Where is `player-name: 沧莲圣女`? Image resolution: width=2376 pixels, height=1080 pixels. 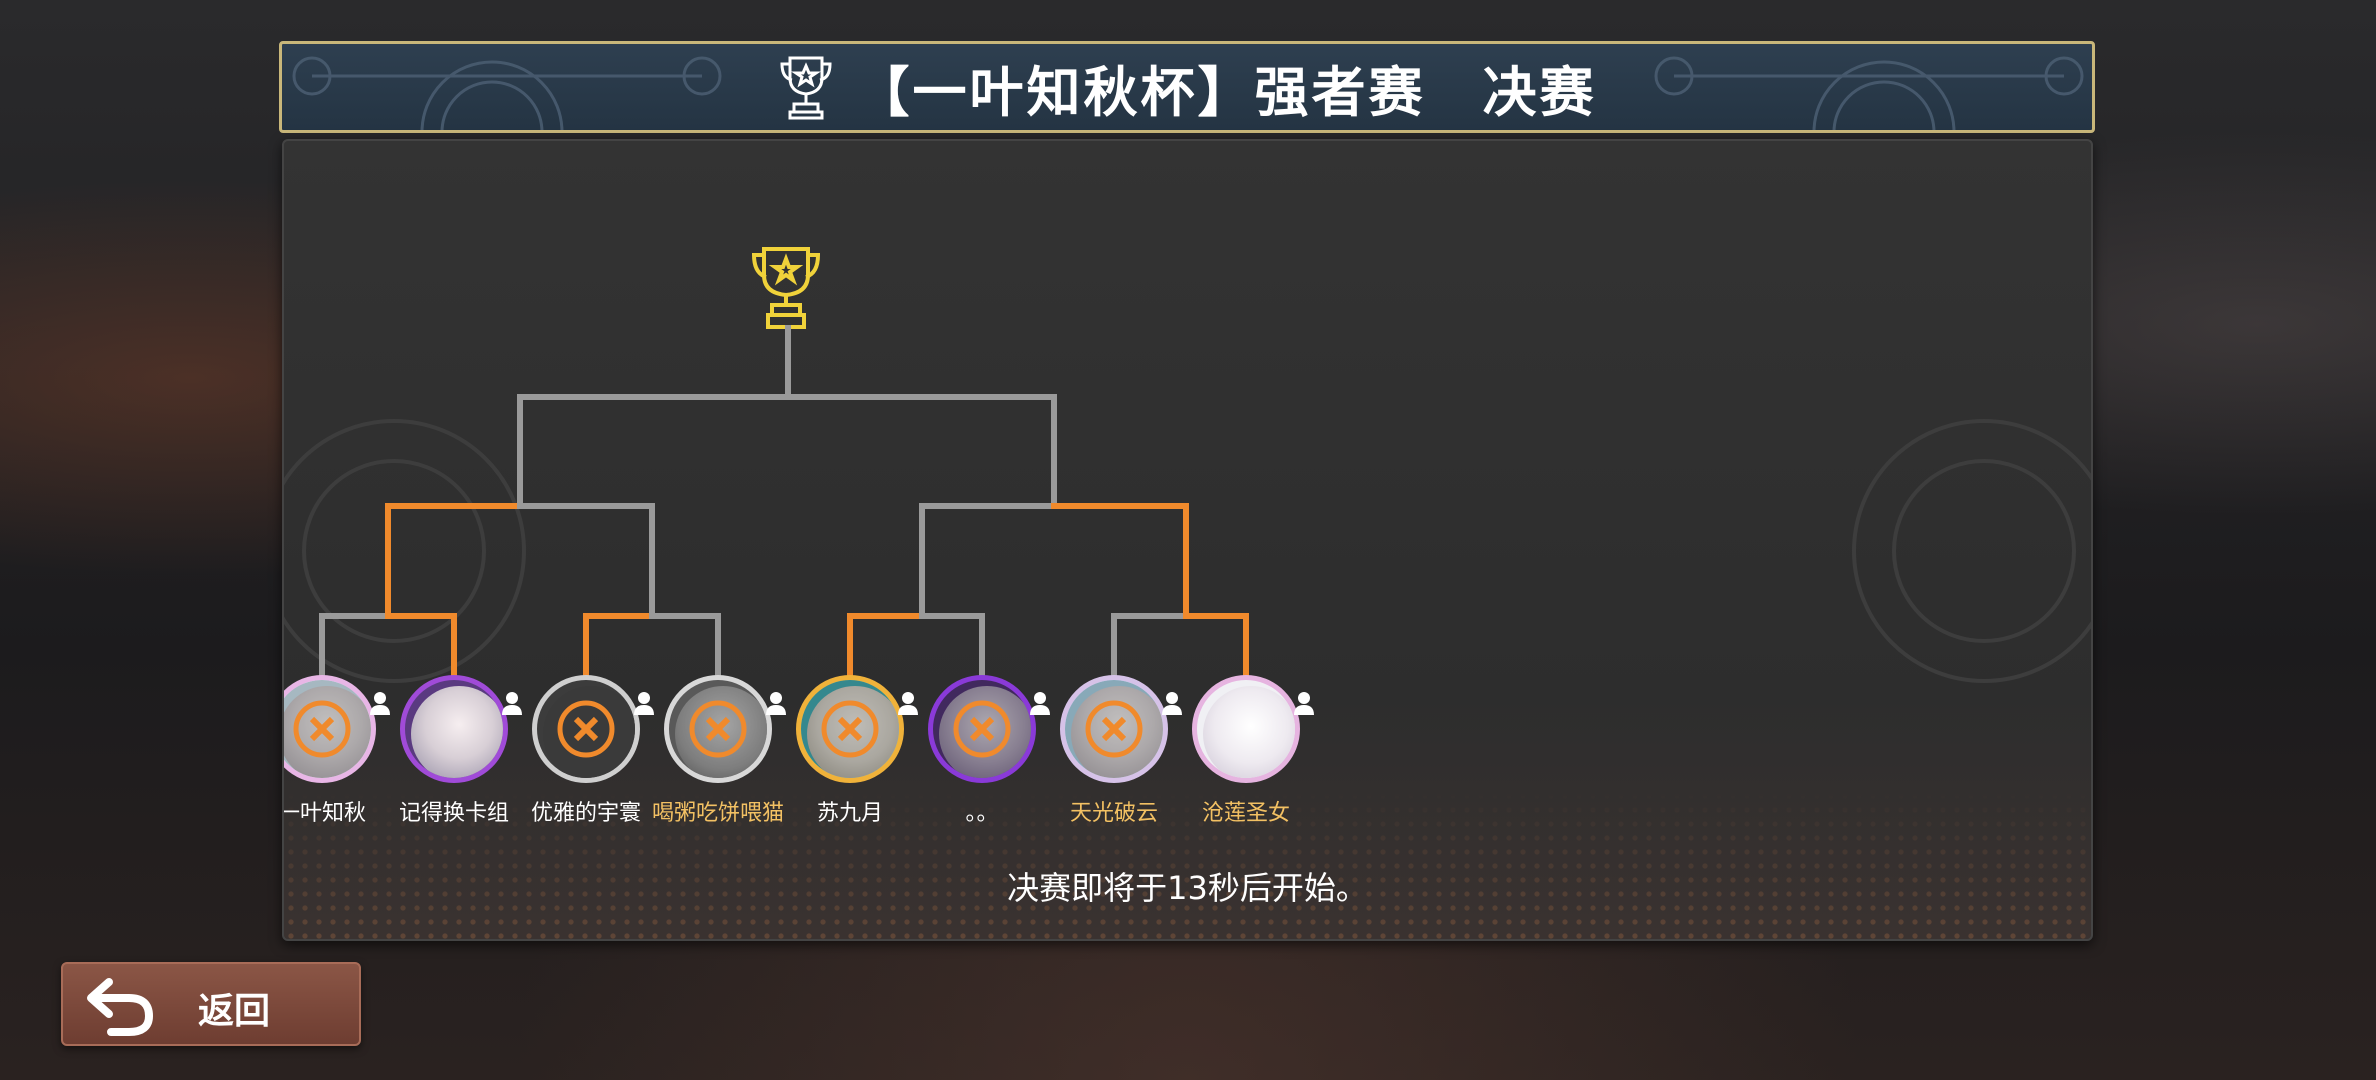
player-name: 沧莲圣女 is located at coordinates (1245, 813).